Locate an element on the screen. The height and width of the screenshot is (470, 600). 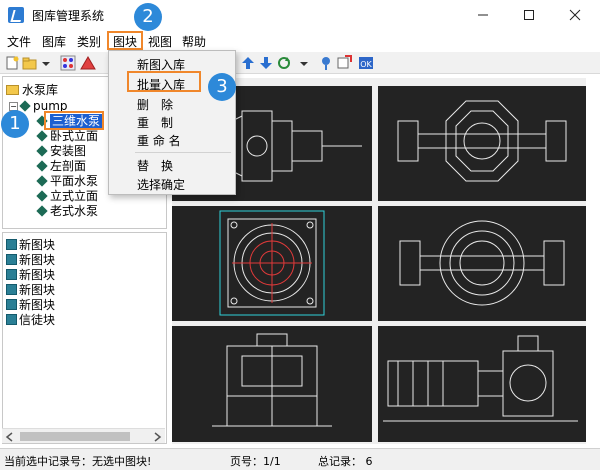
minimize-button is located at coordinates (483, 15).